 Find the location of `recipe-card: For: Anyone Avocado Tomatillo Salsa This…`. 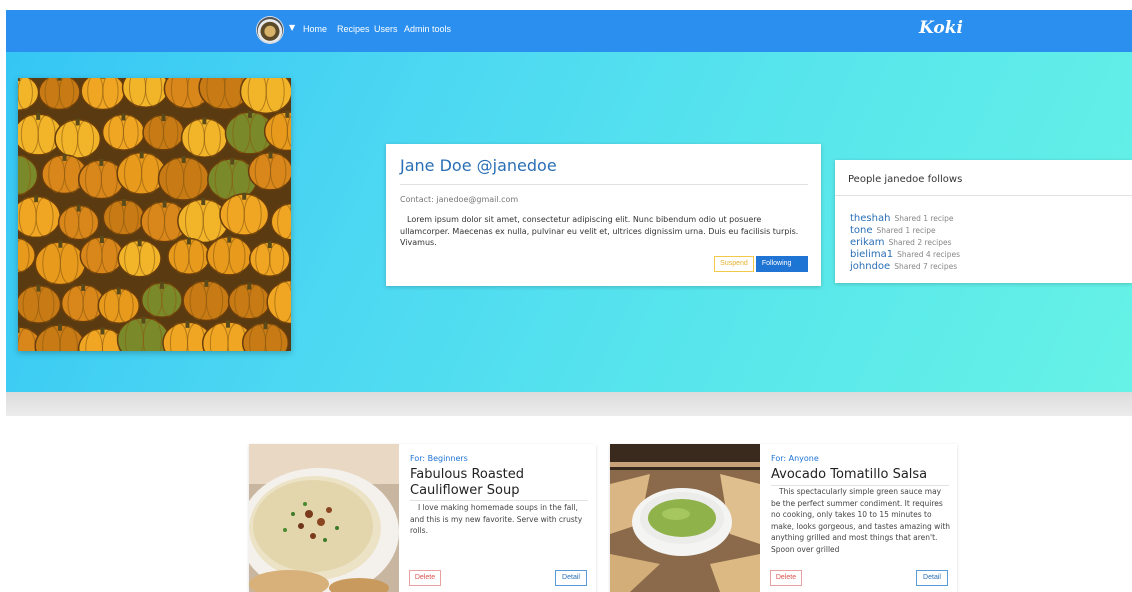

recipe-card: For: Anyone Avocado Tomatillo Salsa This… is located at coordinates (783, 518).